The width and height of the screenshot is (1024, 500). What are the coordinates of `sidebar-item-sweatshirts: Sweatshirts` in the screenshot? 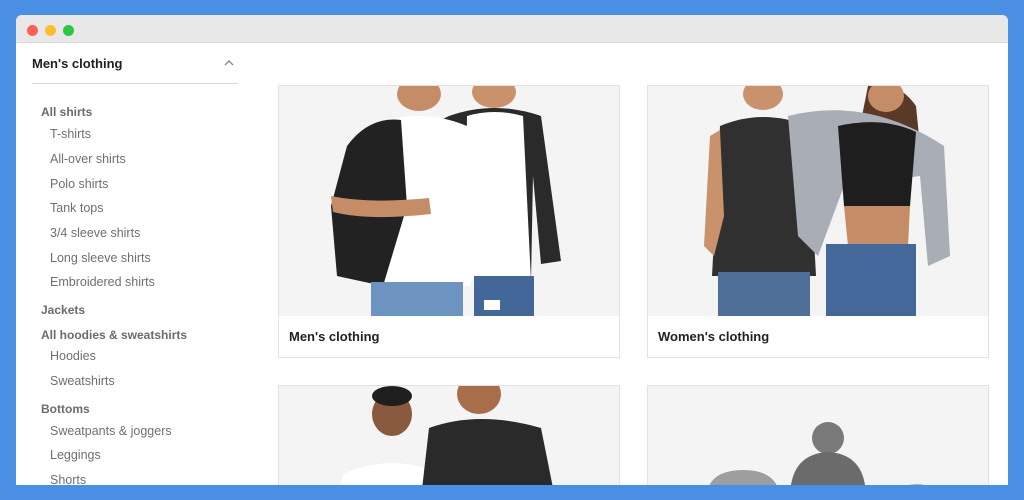 It's located at (82, 381).